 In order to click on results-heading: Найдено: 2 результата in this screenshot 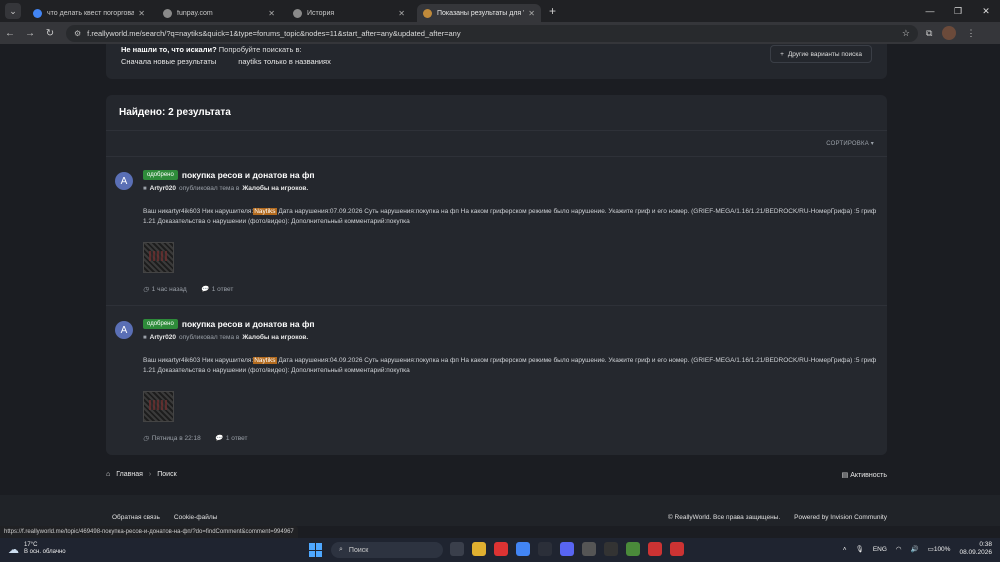, I will do `click(496, 113)`.